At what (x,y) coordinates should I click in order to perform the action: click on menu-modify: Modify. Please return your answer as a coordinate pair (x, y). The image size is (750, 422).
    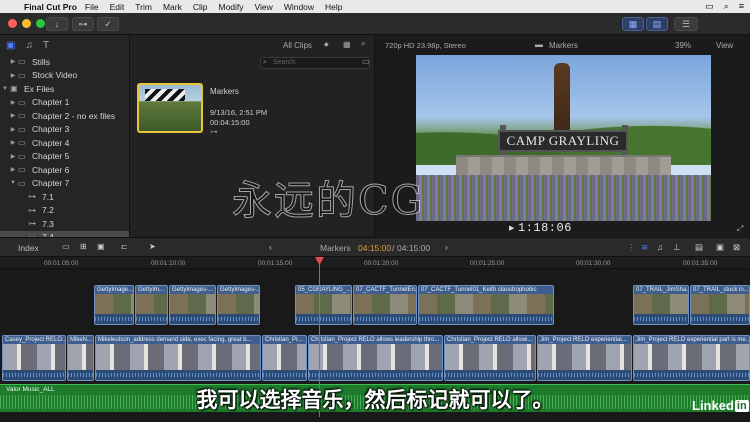
    Looking at the image, I should click on (230, 7).